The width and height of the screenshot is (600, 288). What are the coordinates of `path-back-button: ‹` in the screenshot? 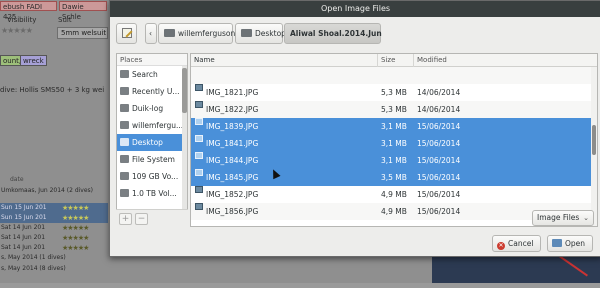 It's located at (151, 33).